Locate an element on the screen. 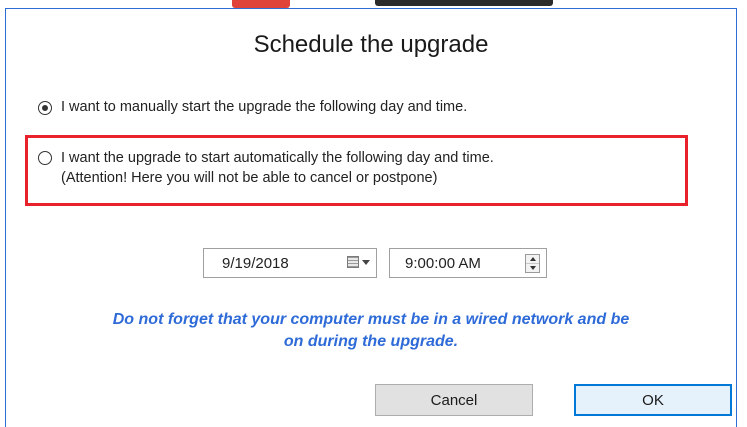 The image size is (747, 427). arrow-up-icon is located at coordinates (532, 259).